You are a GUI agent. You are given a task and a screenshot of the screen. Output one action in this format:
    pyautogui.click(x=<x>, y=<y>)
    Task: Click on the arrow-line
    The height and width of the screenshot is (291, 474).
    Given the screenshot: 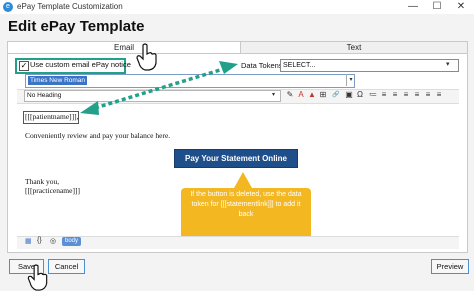 What is the action you would take?
    pyautogui.click(x=162, y=87)
    